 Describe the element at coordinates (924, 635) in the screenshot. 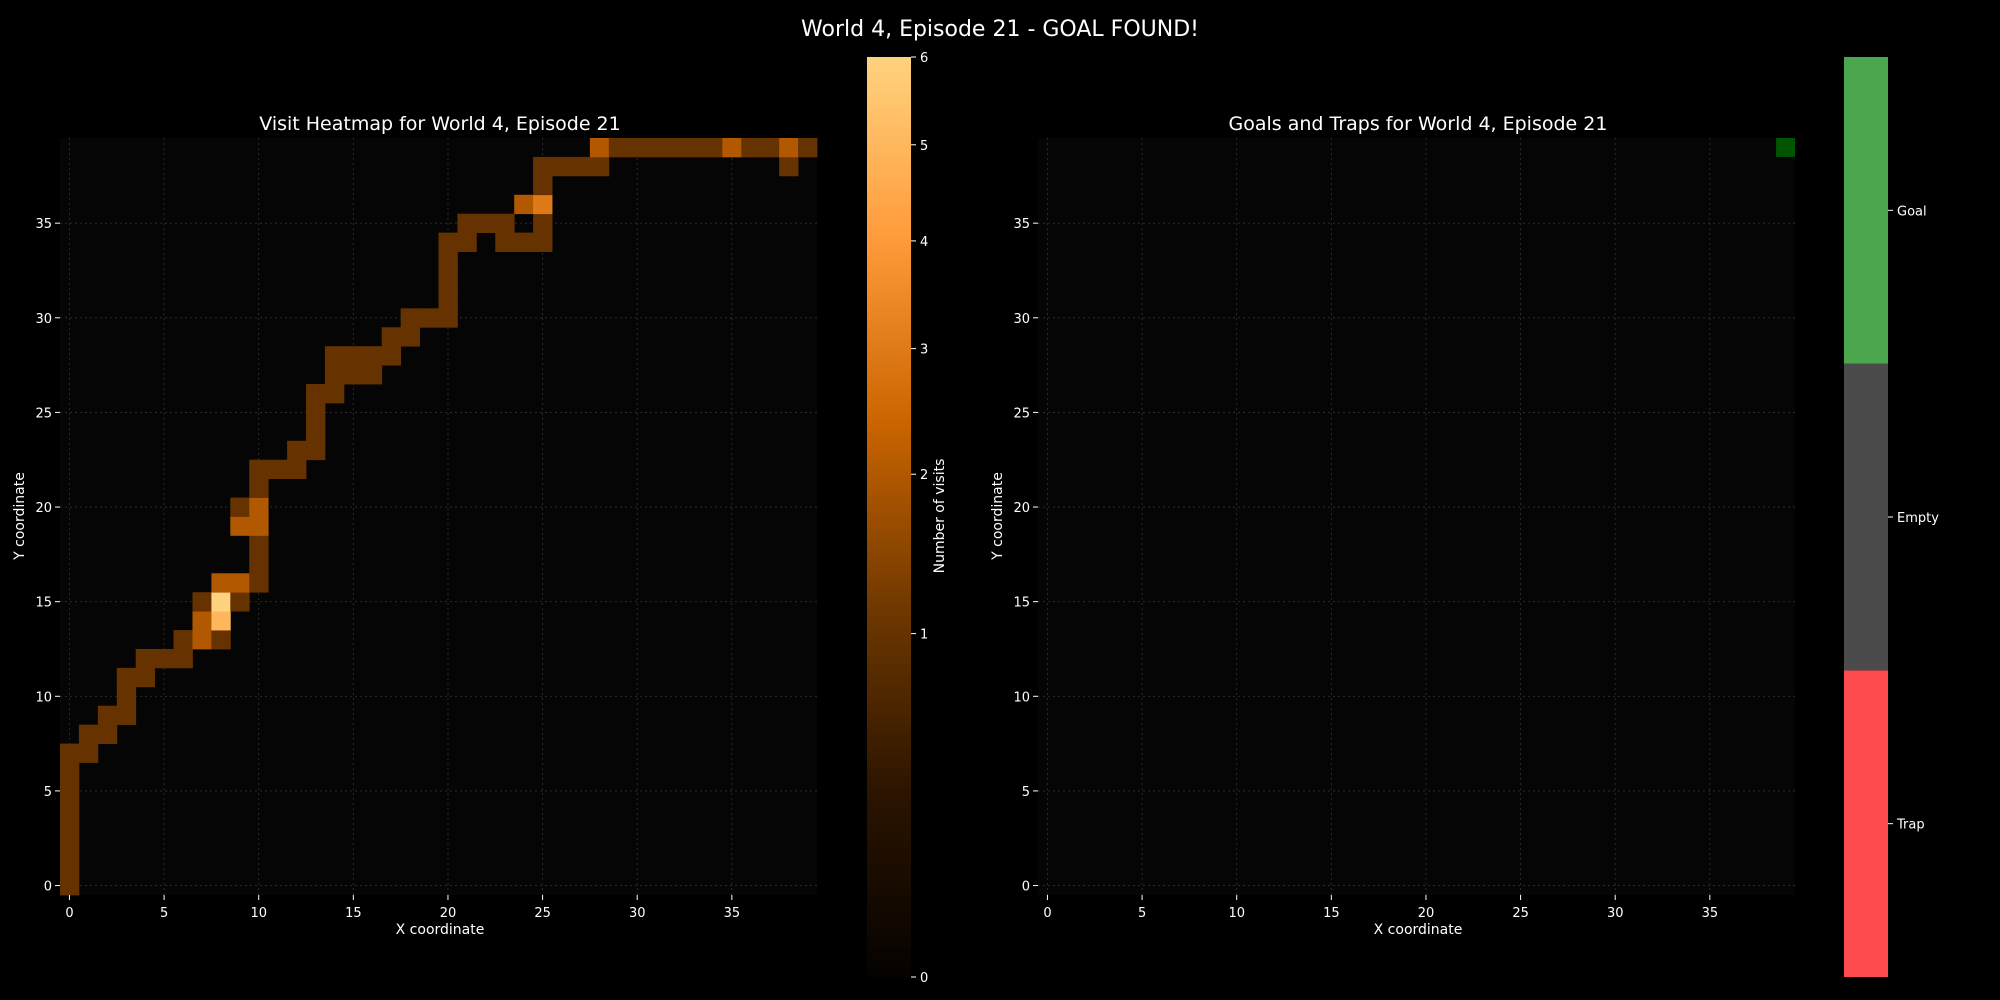

I see `colorbar-tick-label: 1` at that location.